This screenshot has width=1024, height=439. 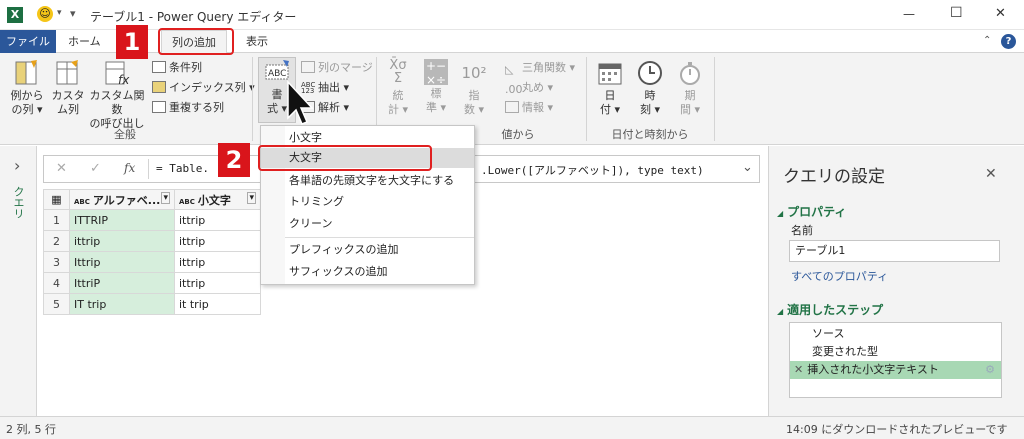 What do you see at coordinates (56, 283) in the screenshot?
I see `row-number: 4` at bounding box center [56, 283].